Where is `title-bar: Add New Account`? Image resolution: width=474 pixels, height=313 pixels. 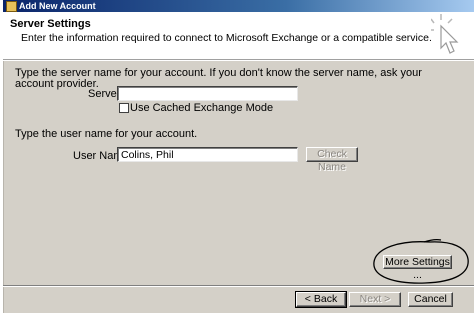 title-bar: Add New Account is located at coordinates (238, 6).